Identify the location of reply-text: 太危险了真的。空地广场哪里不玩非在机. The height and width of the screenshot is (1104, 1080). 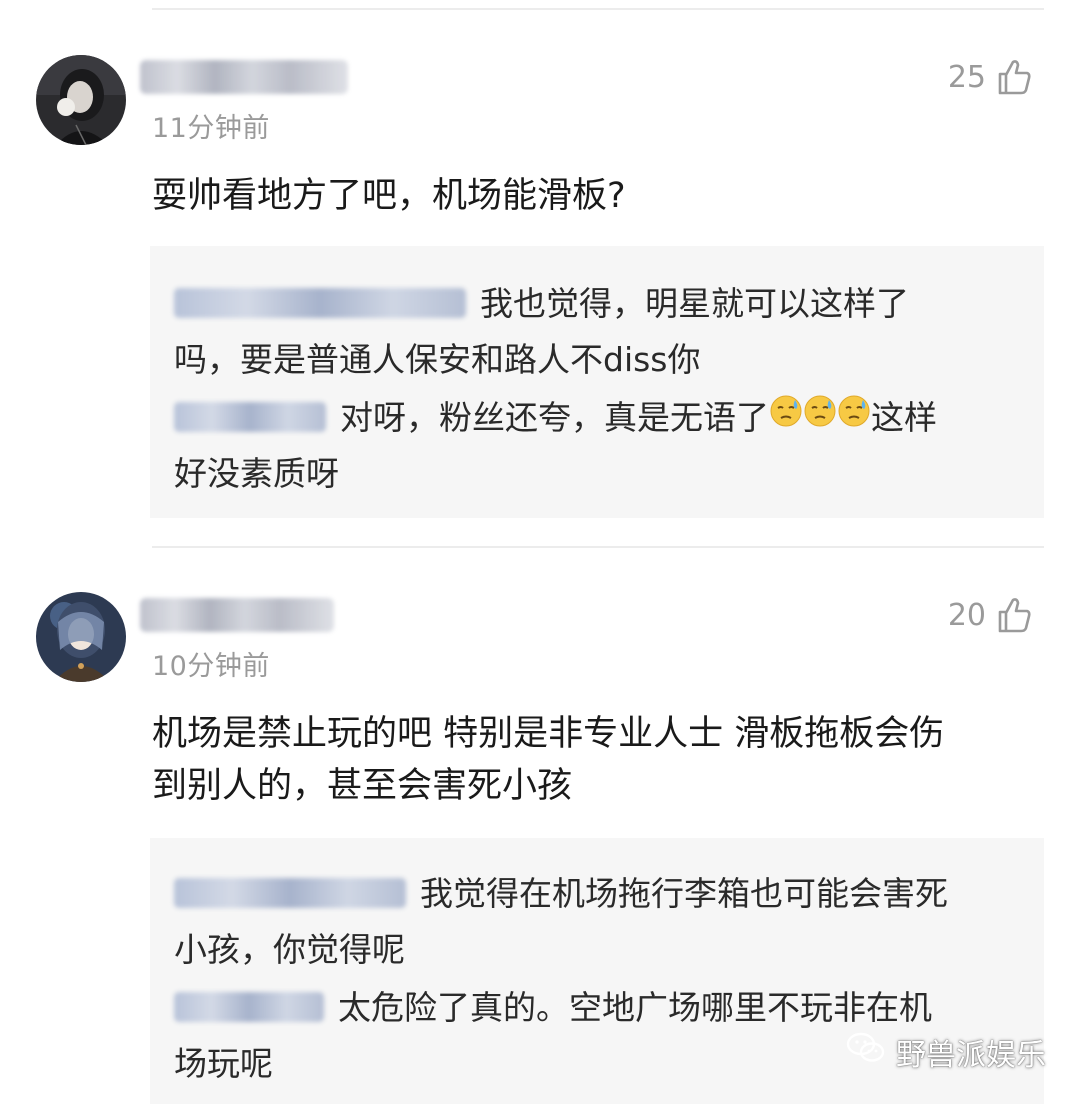
(635, 1007).